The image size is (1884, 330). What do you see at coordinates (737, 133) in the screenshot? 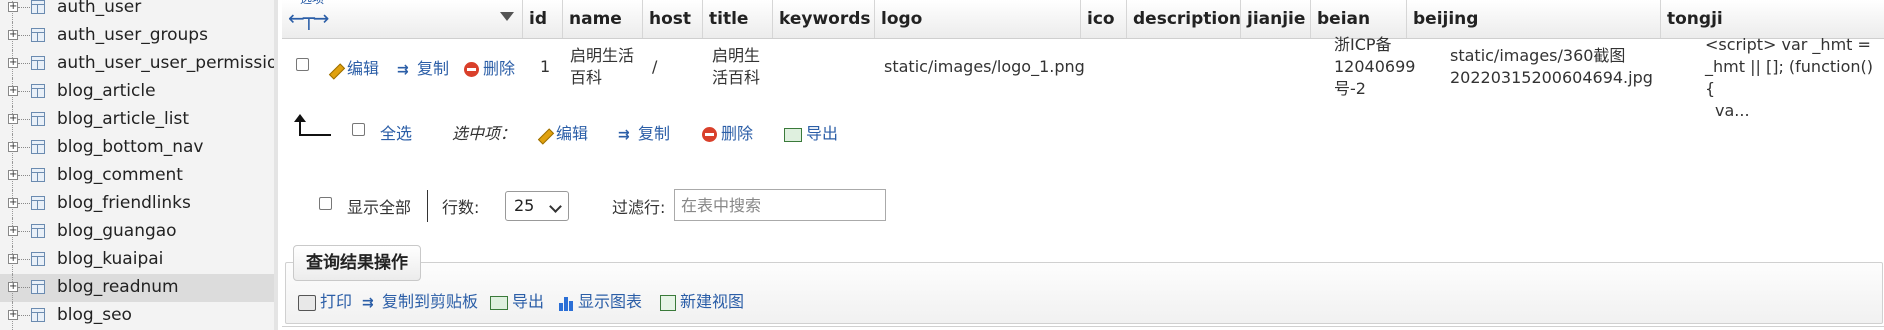
I see `bulk-delete-label: 删除` at bounding box center [737, 133].